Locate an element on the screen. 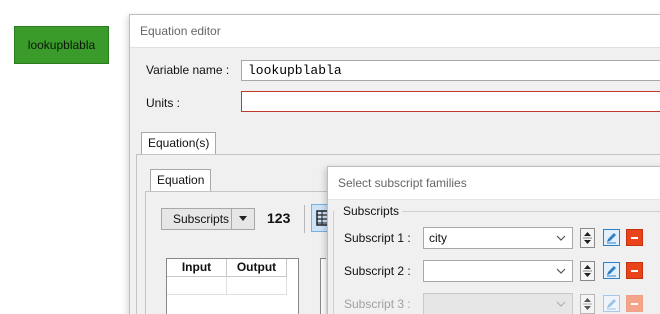 This screenshot has height=314, width=660. tab-equation: Equation is located at coordinates (181, 180).